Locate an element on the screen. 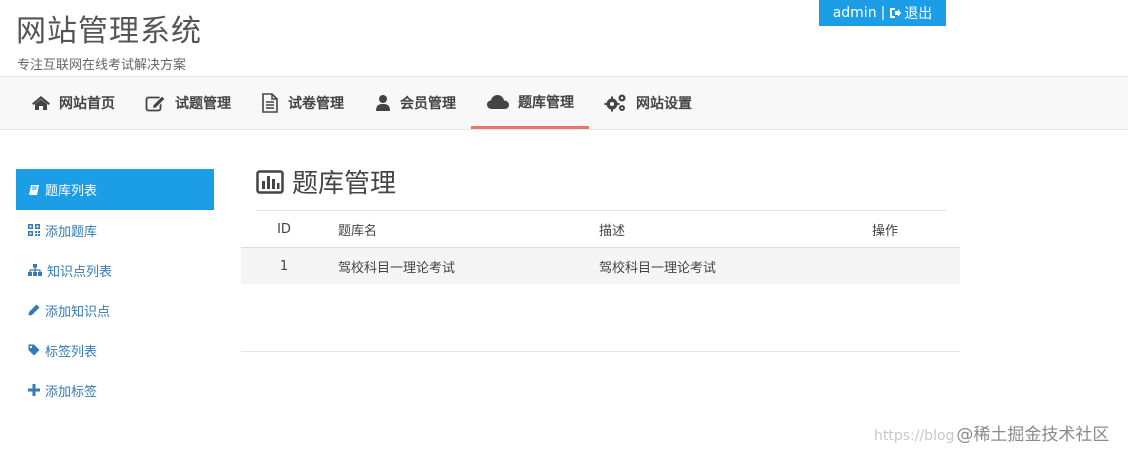 The height and width of the screenshot is (456, 1128). user-icon is located at coordinates (383, 103).